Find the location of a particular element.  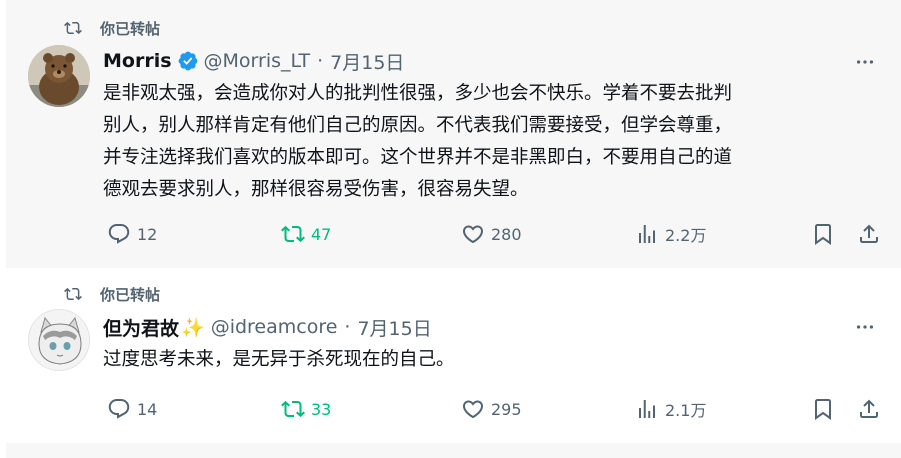

handle: @Morris_LT is located at coordinates (257, 61).